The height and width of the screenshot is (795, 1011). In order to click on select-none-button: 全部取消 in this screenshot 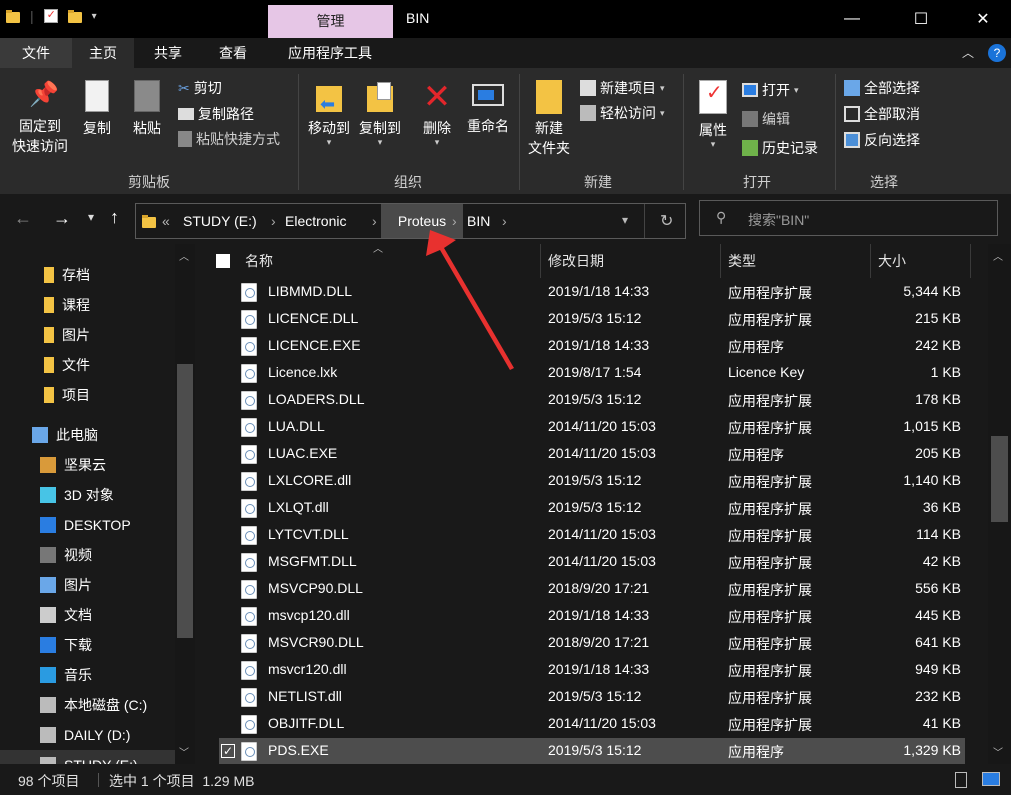, I will do `click(882, 114)`.